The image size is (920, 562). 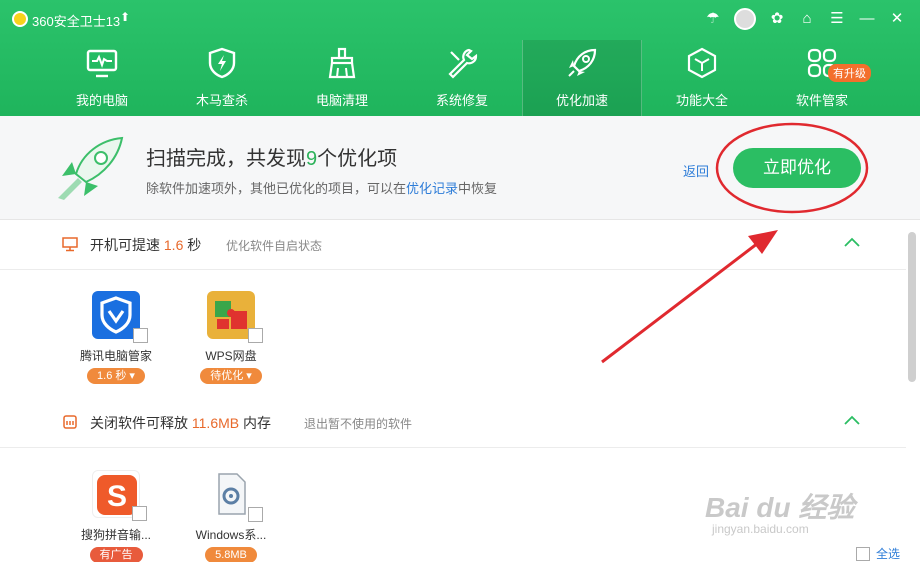 I want to click on section-title: 开机可提速 1.6 秒, so click(x=145, y=245).